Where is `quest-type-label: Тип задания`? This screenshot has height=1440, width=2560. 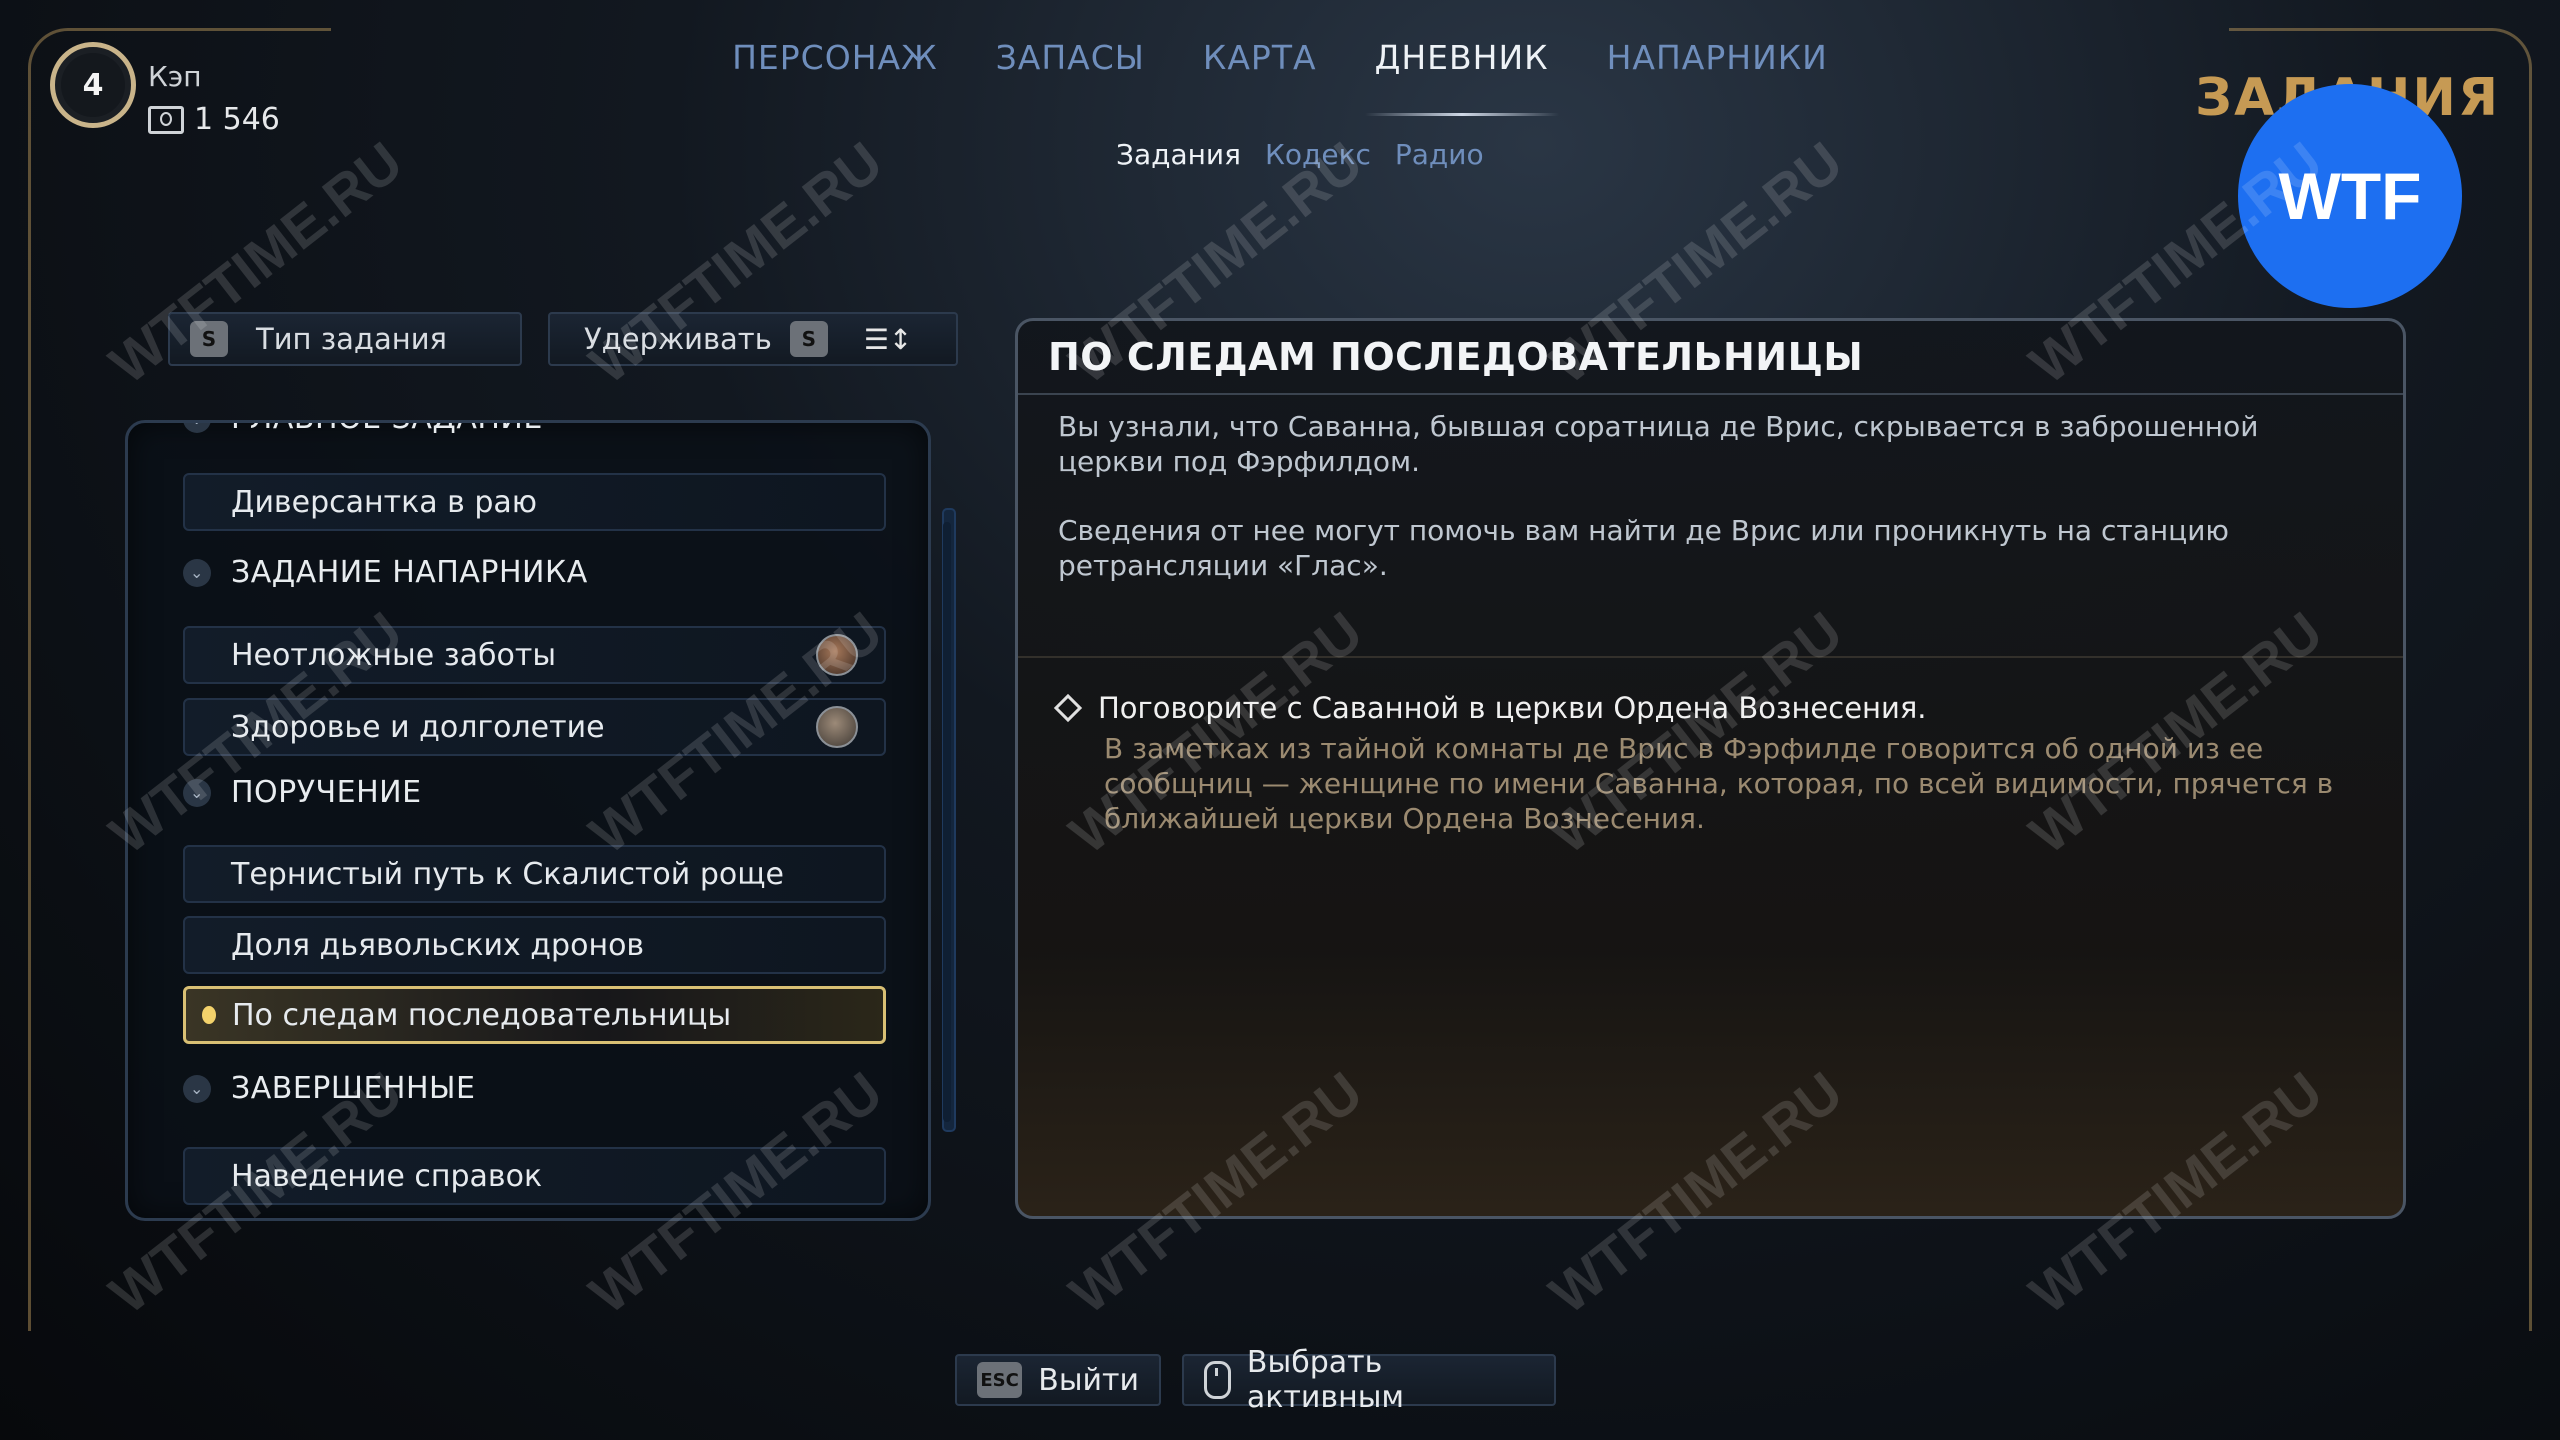
quest-type-label: Тип задания is located at coordinates (352, 339).